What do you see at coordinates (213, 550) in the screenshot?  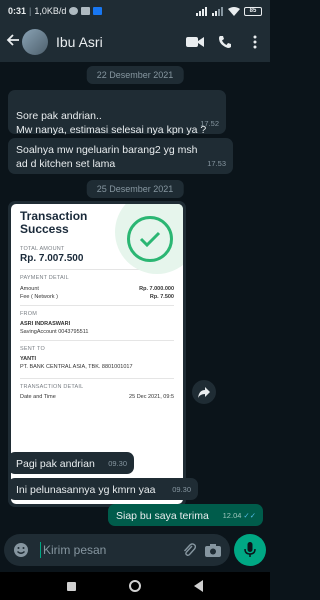 I see `camera-icon` at bounding box center [213, 550].